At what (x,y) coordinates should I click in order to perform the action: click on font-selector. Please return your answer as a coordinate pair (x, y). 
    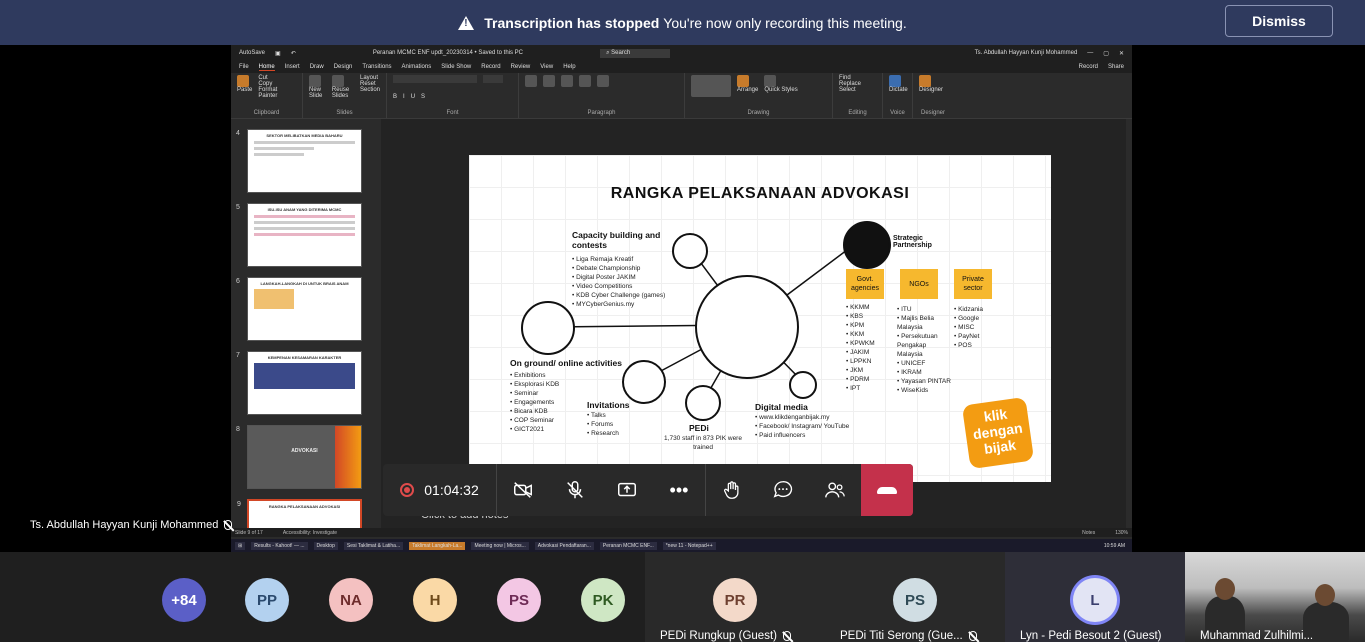
    Looking at the image, I should click on (435, 79).